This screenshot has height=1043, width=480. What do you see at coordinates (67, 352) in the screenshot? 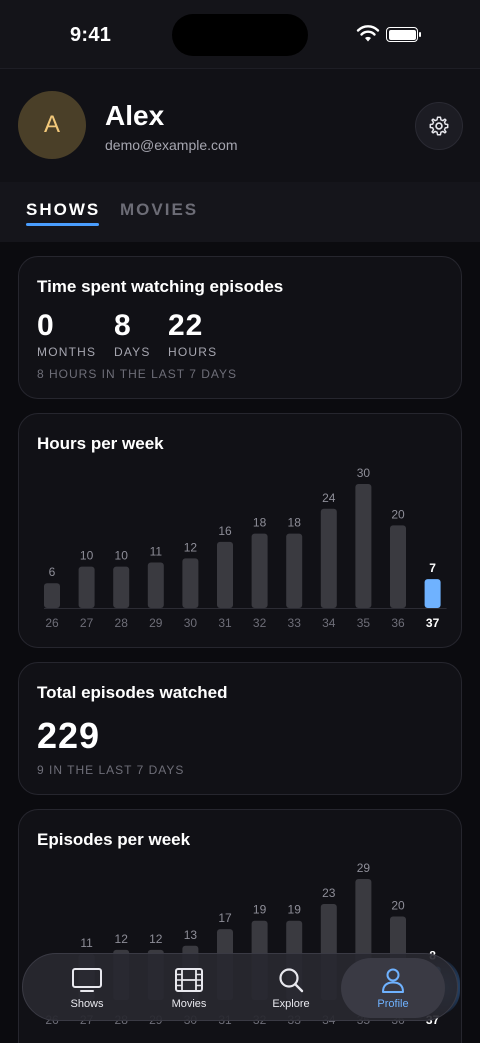
I see `stat-unit: MONTHS` at bounding box center [67, 352].